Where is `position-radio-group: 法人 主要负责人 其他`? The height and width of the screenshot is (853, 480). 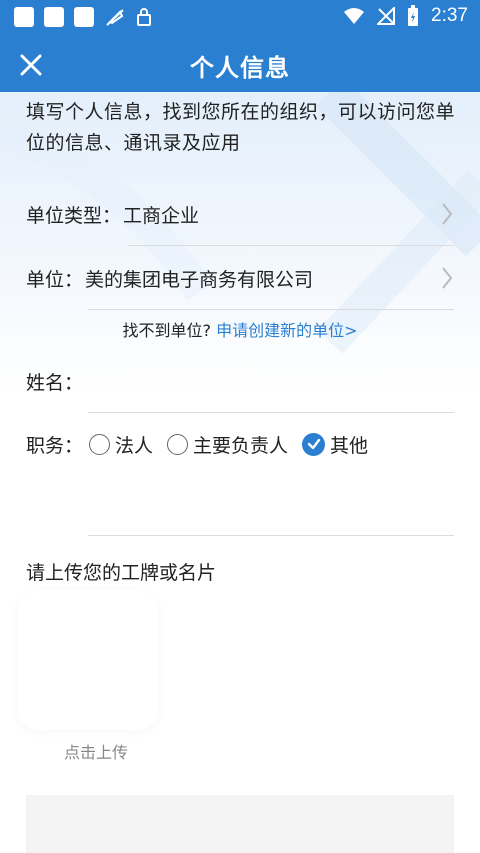
position-radio-group: 法人 主要负责人 其他 is located at coordinates (235, 444).